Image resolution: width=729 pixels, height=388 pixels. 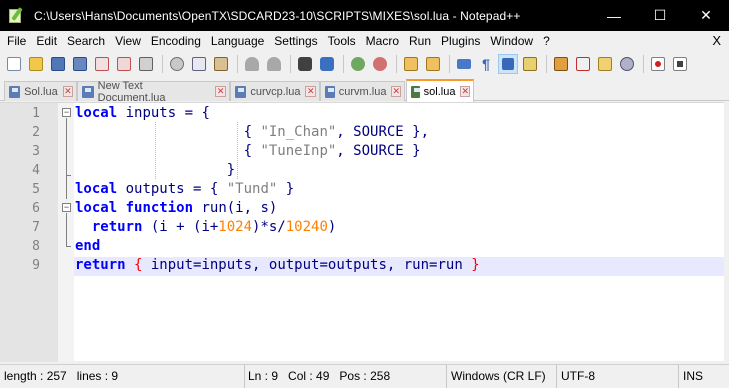 What do you see at coordinates (40, 91) in the screenshot?
I see `tab-sol-lua-upper: Sol.lua ✕` at bounding box center [40, 91].